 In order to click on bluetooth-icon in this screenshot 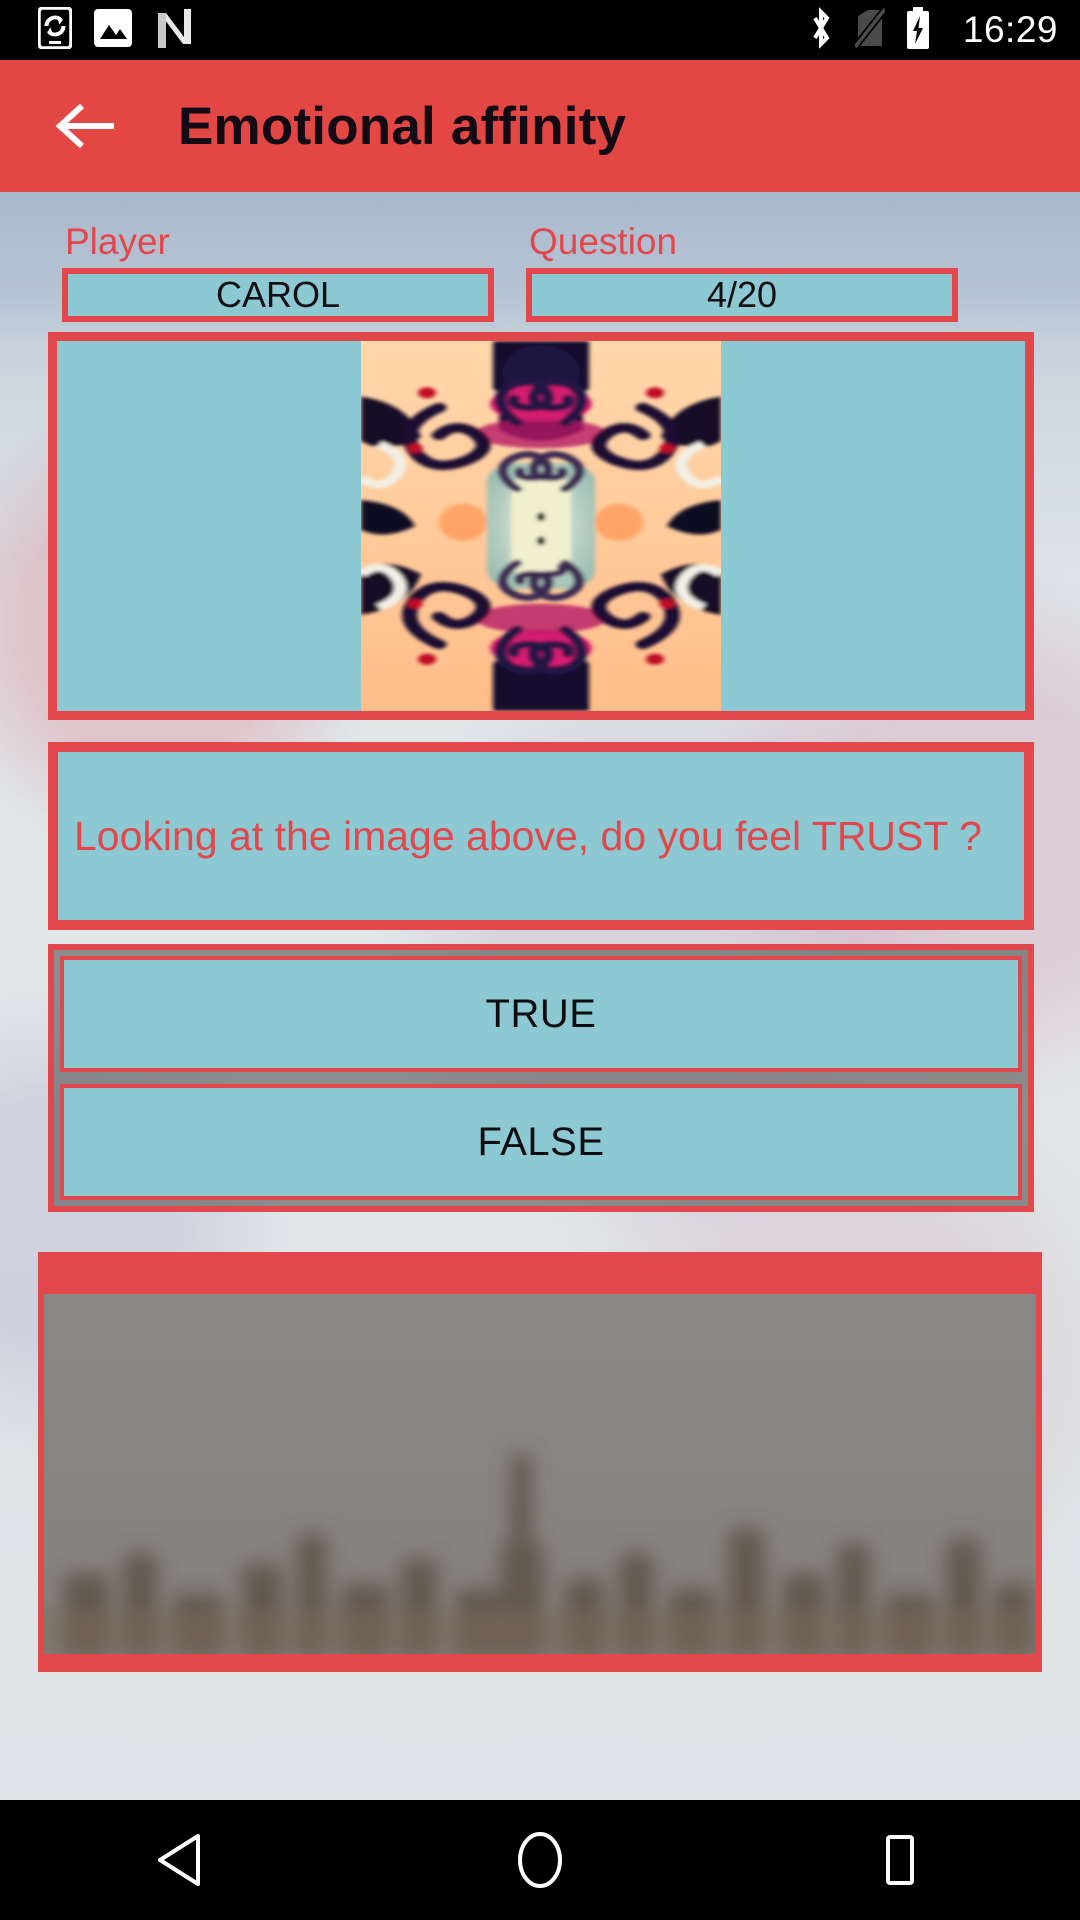, I will do `click(821, 30)`.